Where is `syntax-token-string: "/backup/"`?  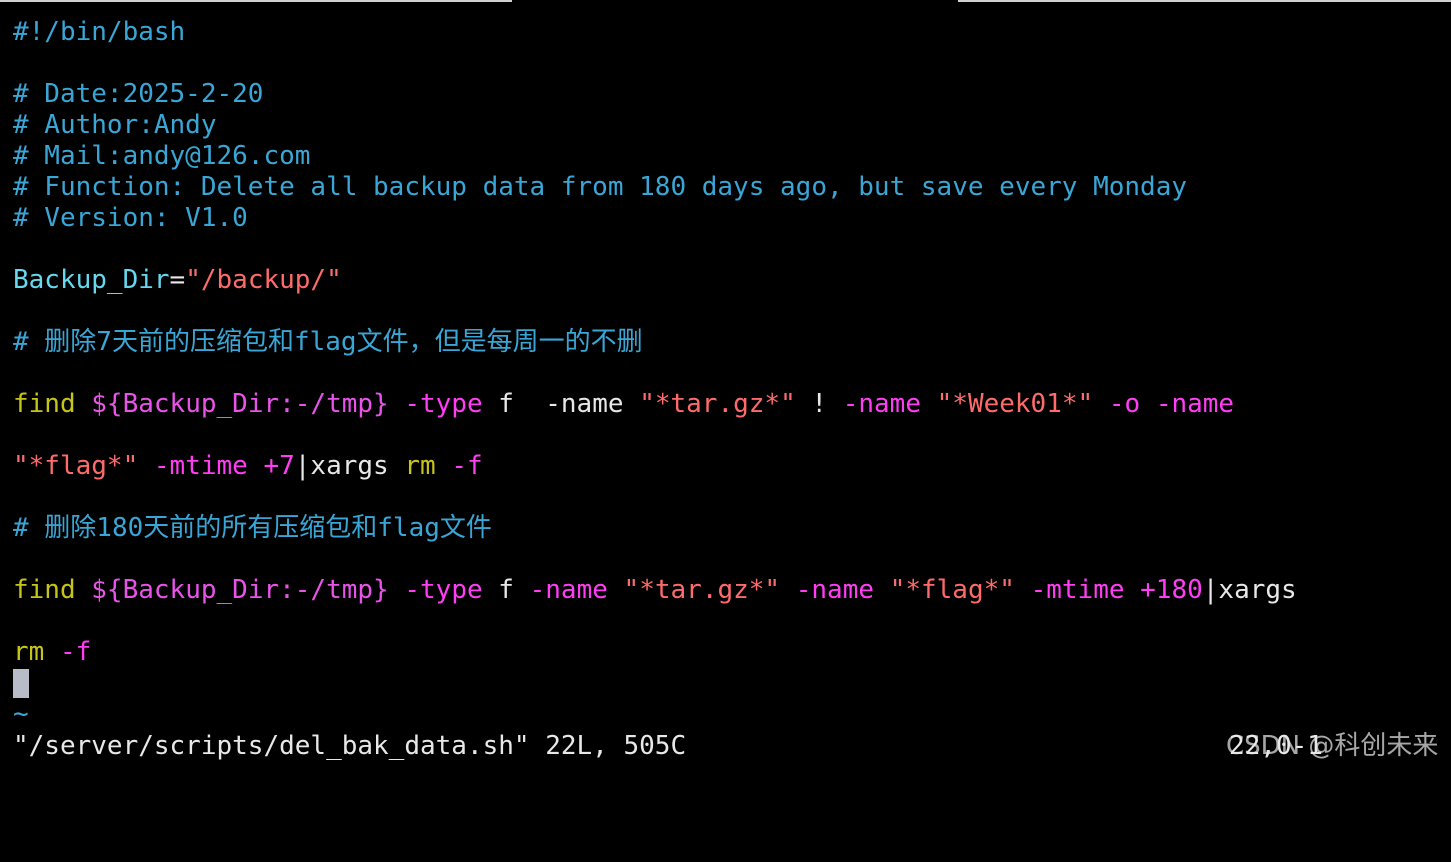
syntax-token-string: "/backup/" is located at coordinates (263, 280).